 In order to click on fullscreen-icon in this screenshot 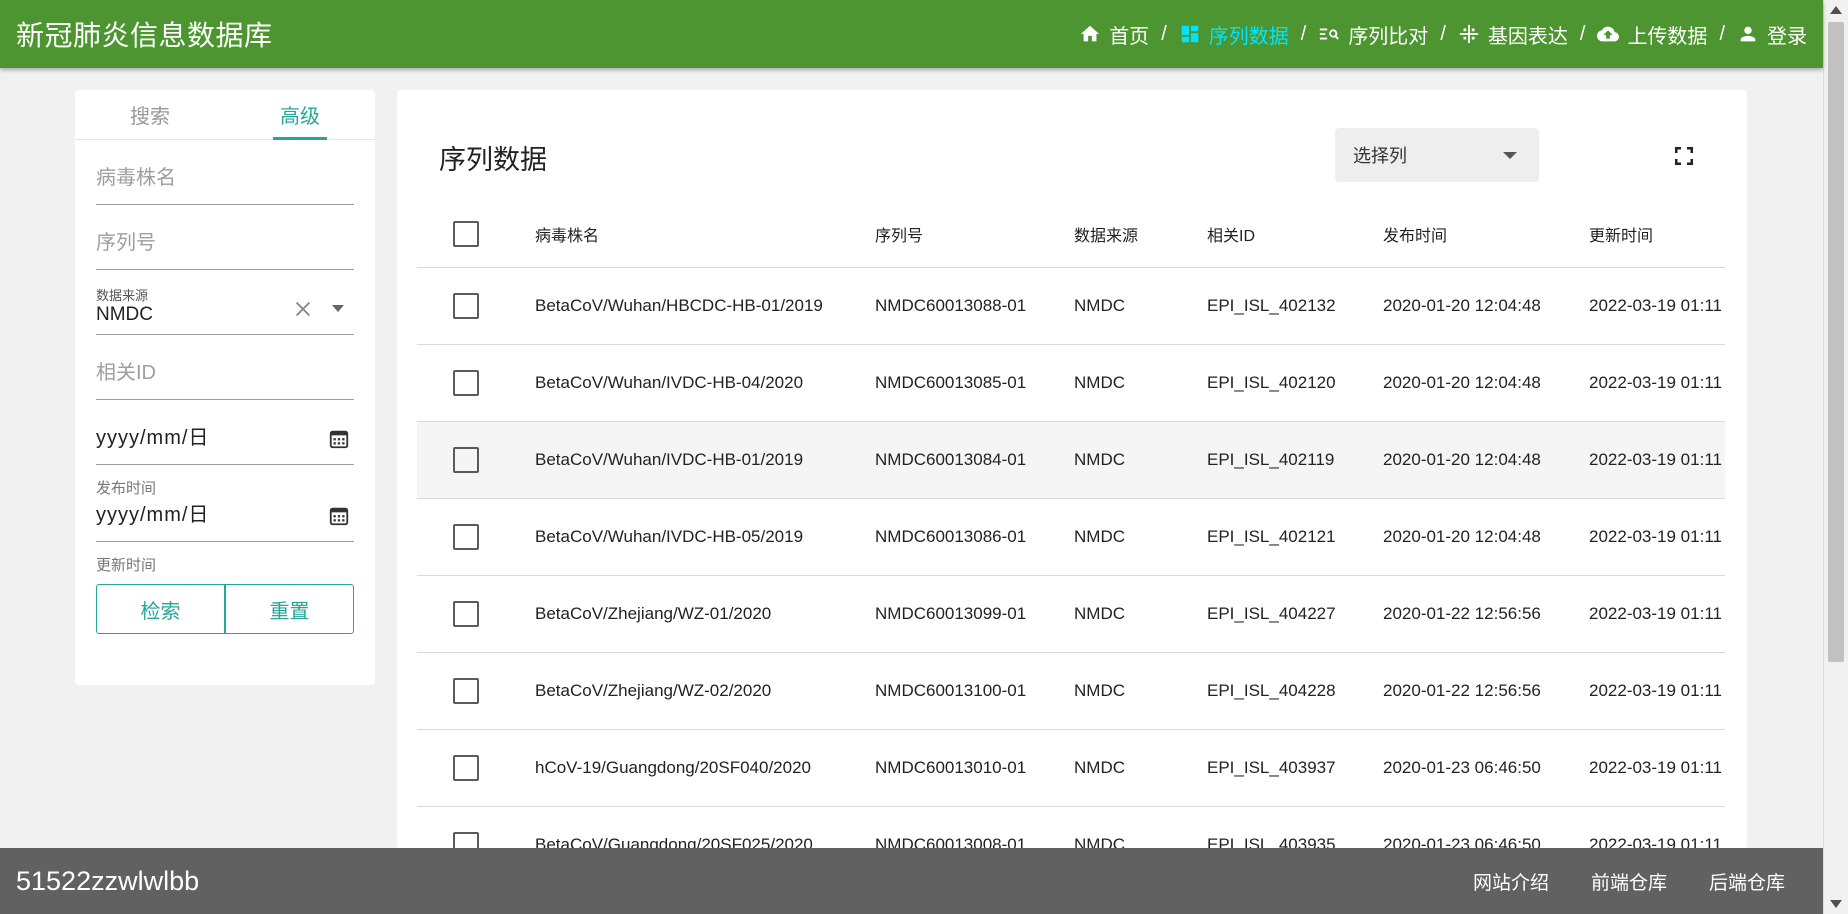, I will do `click(1684, 156)`.